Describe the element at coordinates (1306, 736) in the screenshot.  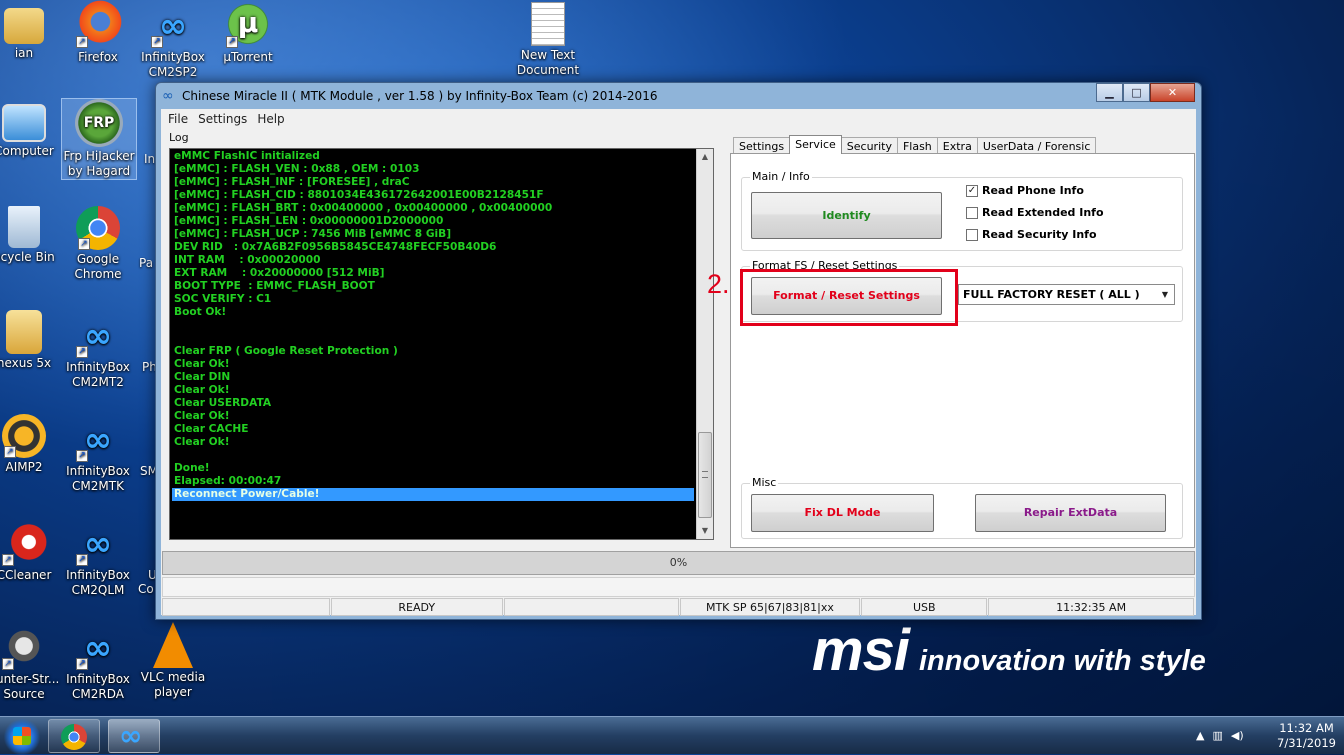
I see `clock: 11:32 AM 7/31/2019` at that location.